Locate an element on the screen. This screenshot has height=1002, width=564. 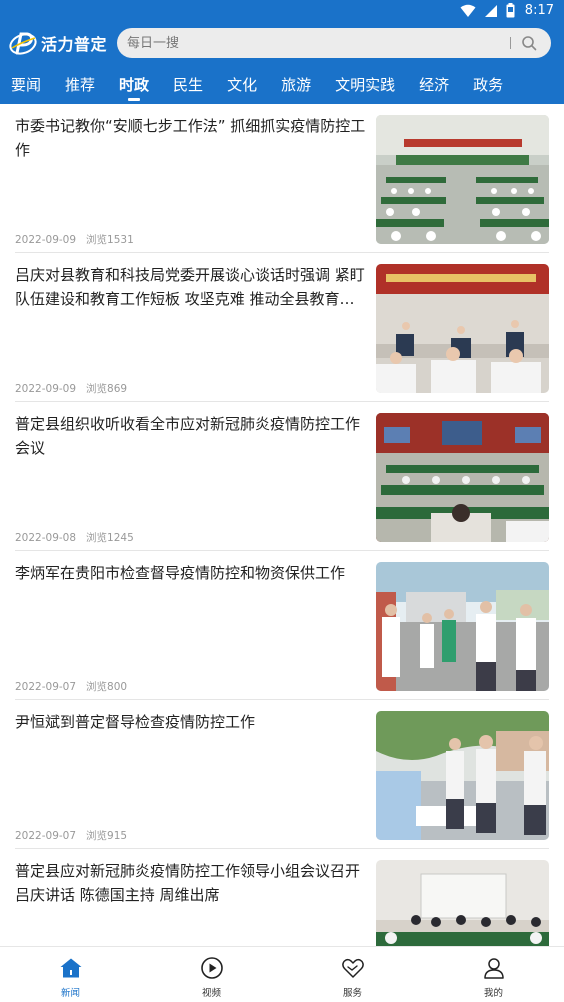
tab-wenhua: 文化 is located at coordinates (242, 86).